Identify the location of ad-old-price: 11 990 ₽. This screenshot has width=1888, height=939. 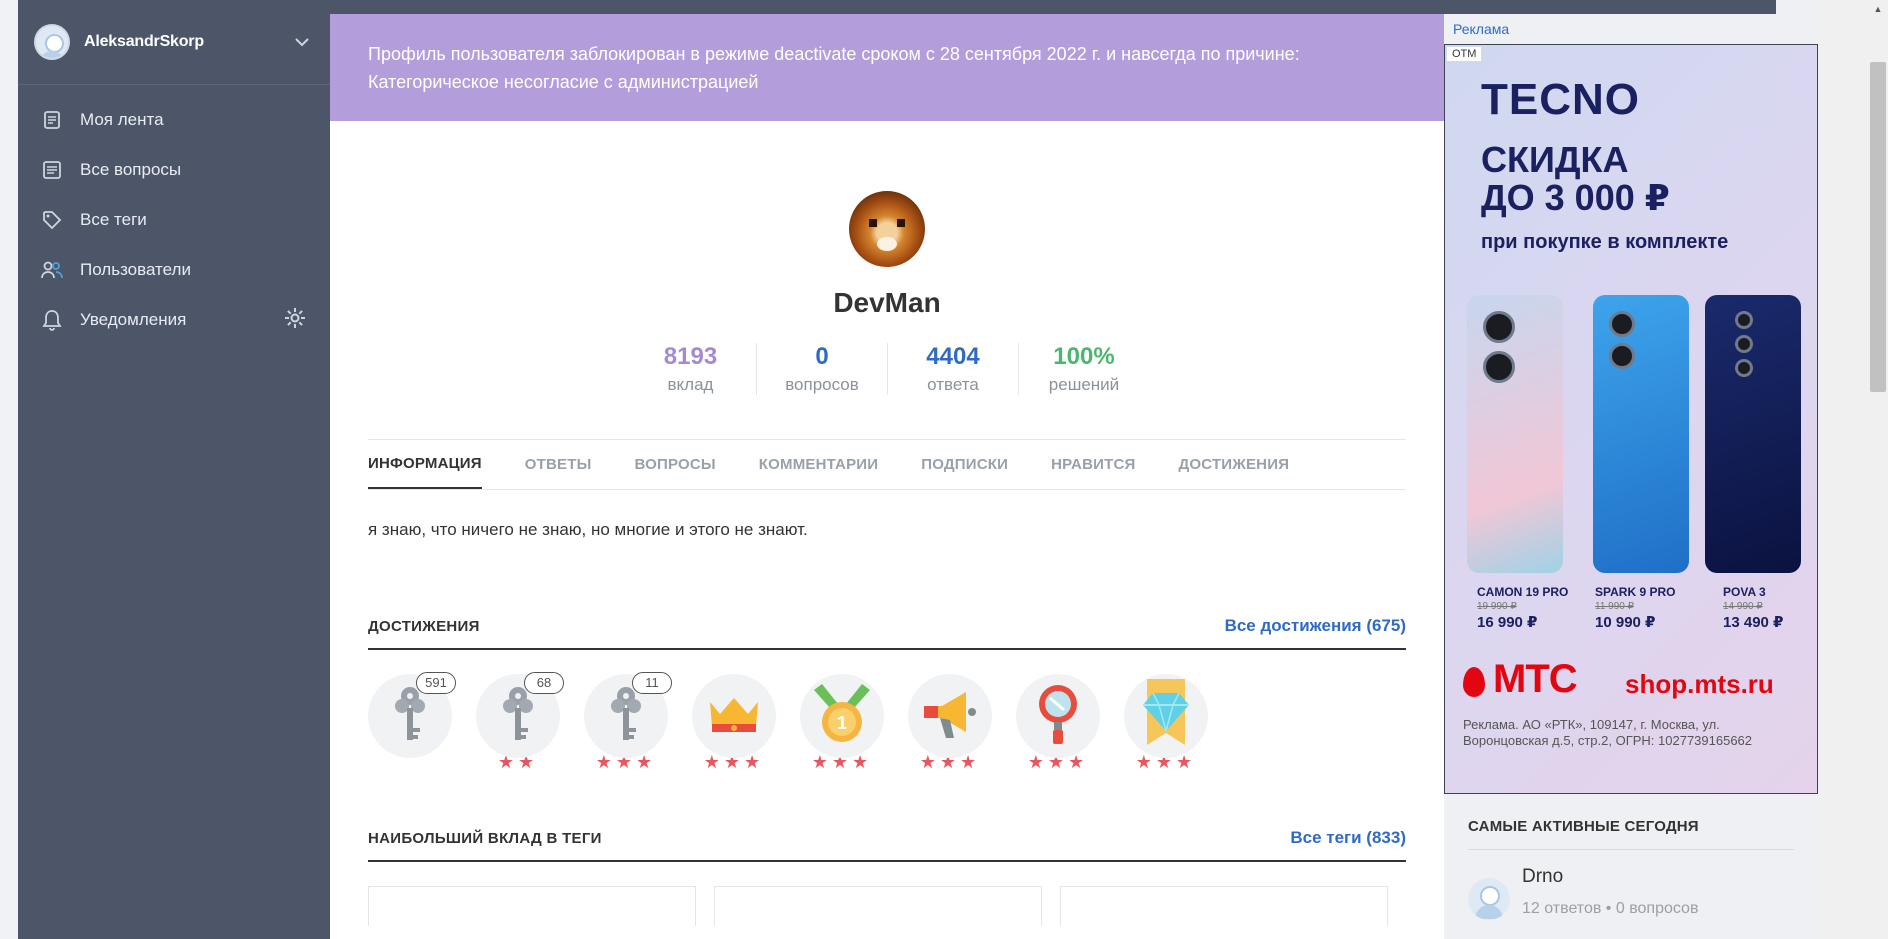
(1614, 606).